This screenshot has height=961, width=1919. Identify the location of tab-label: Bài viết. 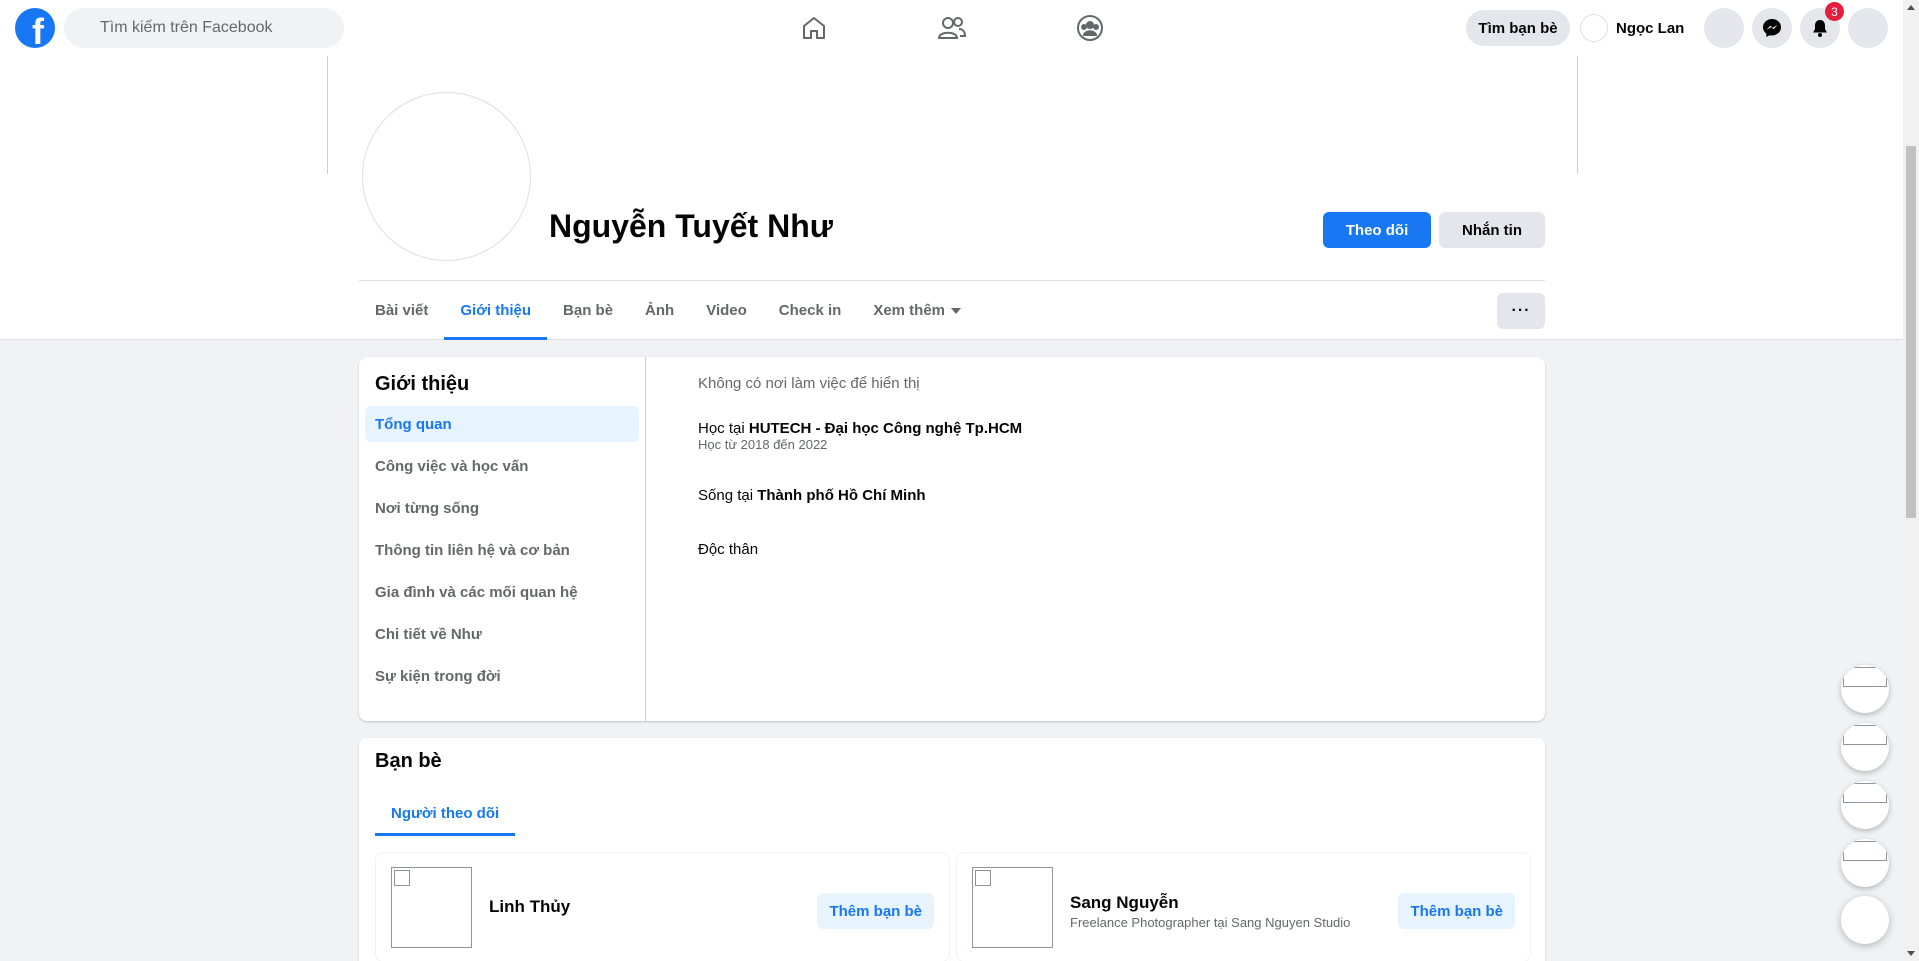
(402, 310).